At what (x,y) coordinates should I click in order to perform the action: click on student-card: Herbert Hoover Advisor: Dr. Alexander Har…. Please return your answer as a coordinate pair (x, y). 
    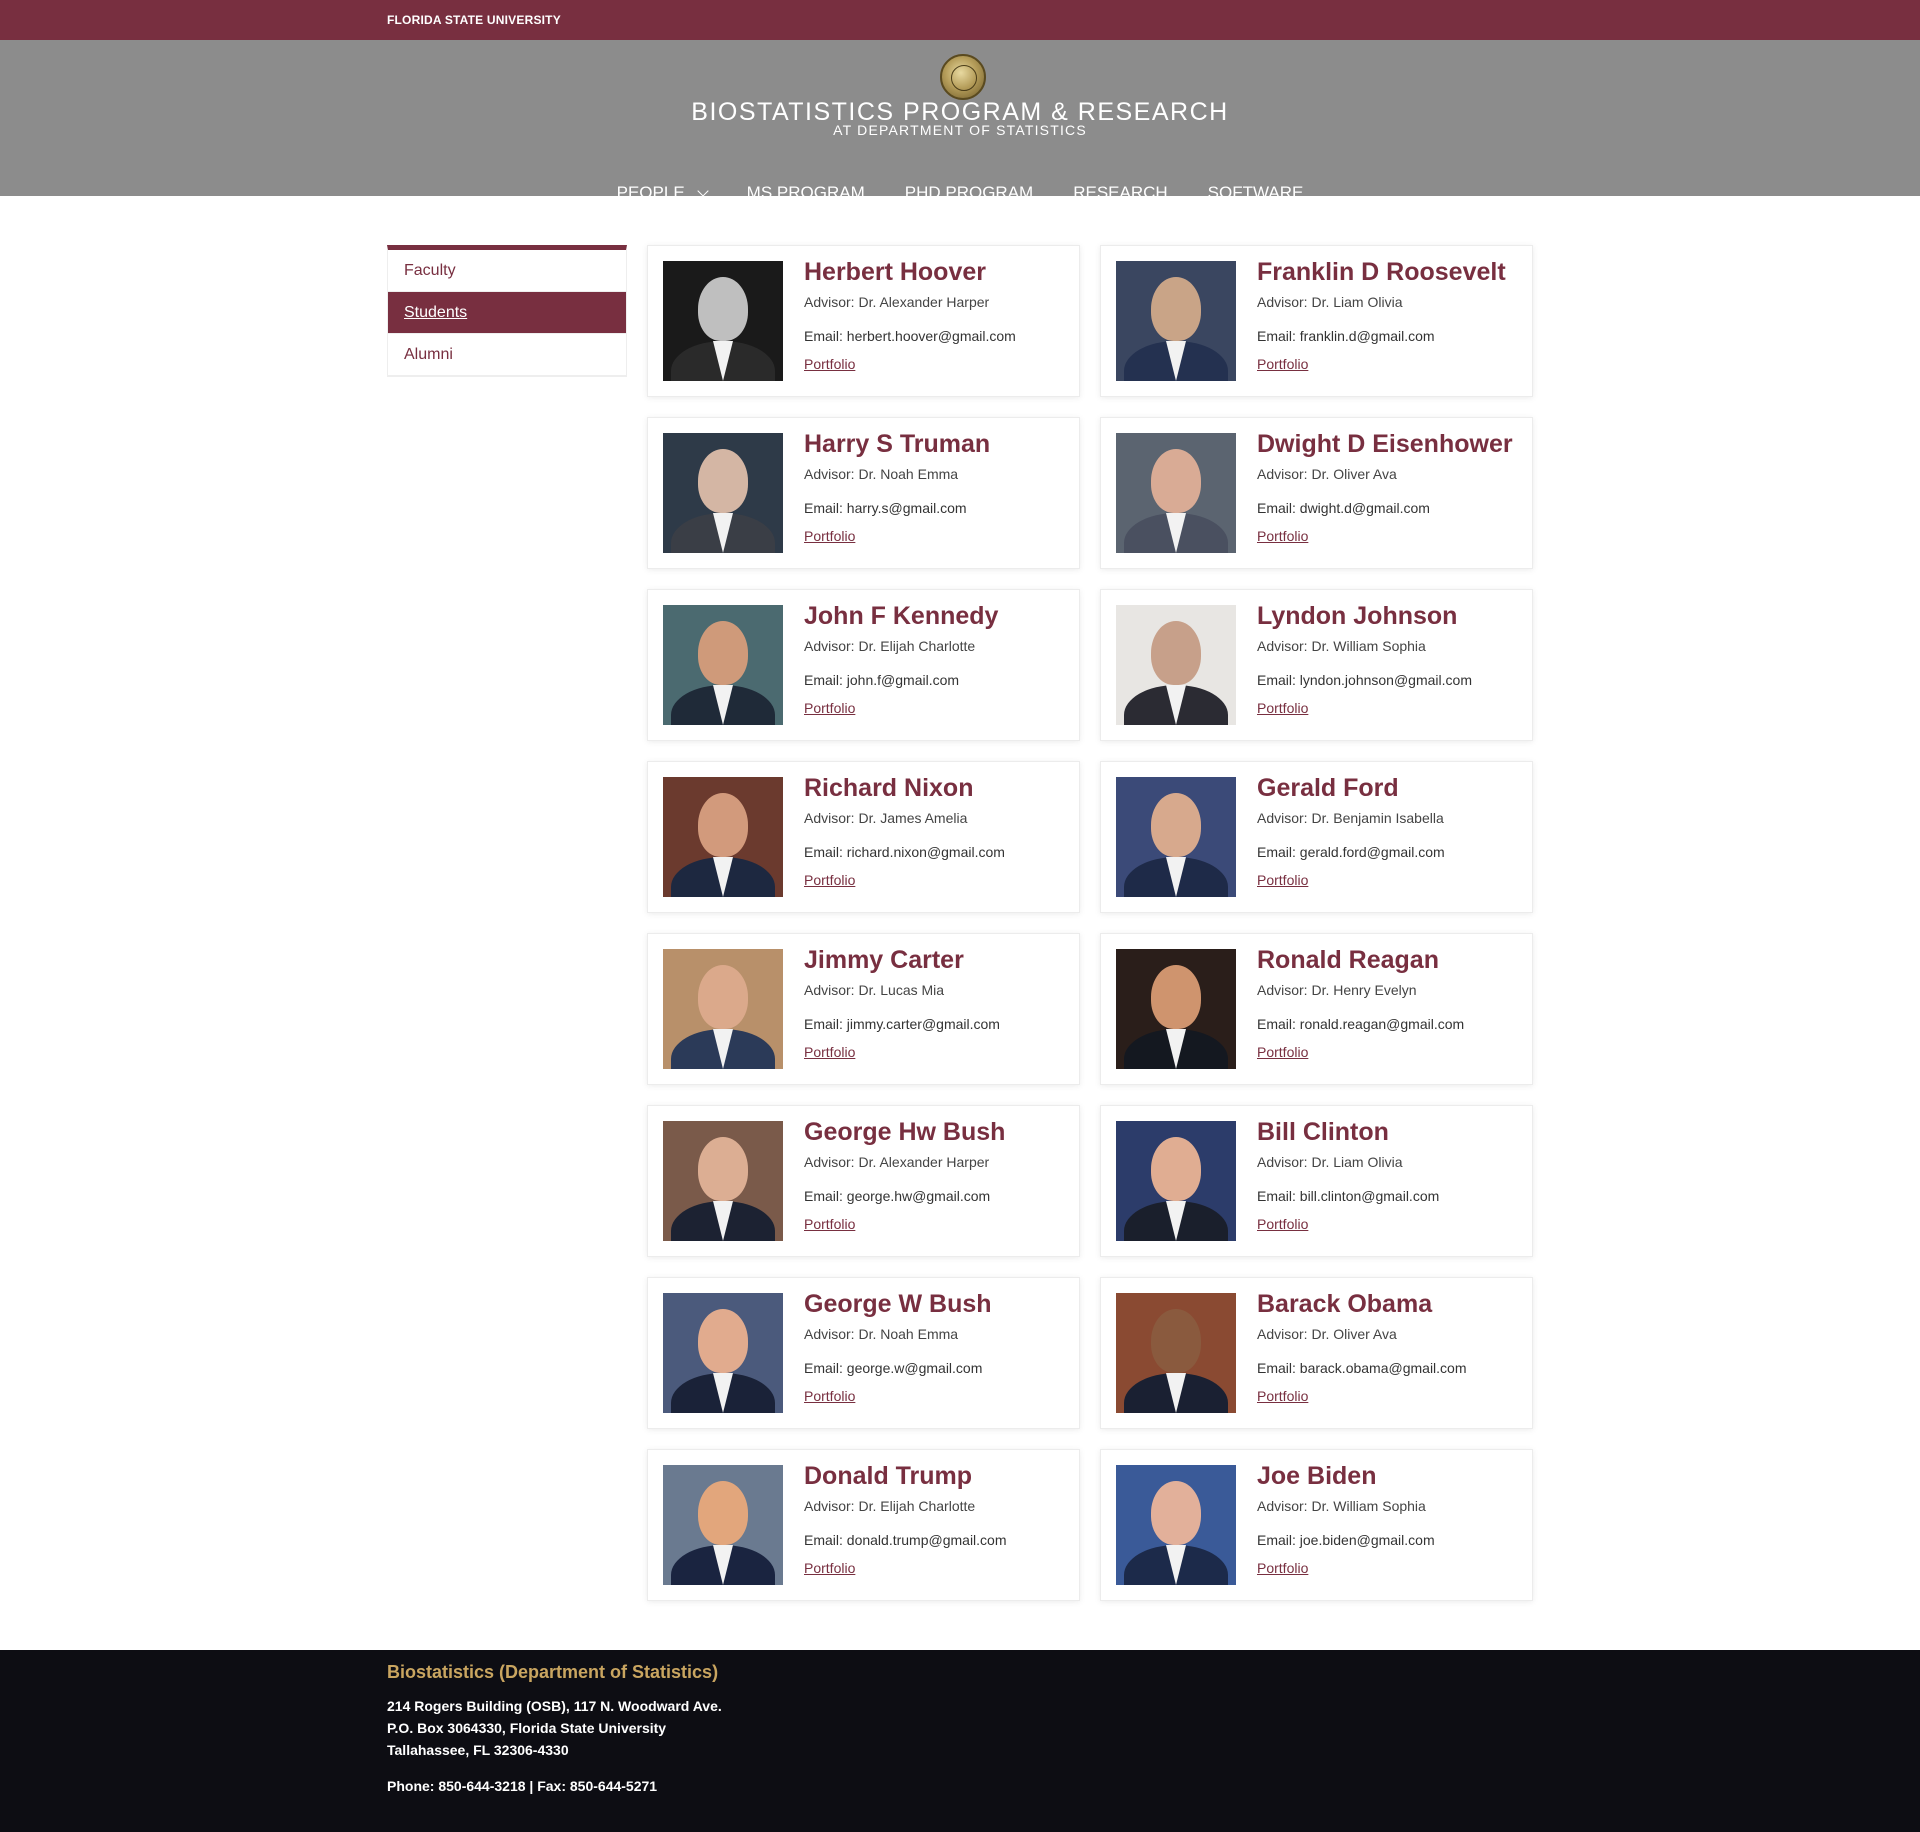
    Looking at the image, I should click on (863, 321).